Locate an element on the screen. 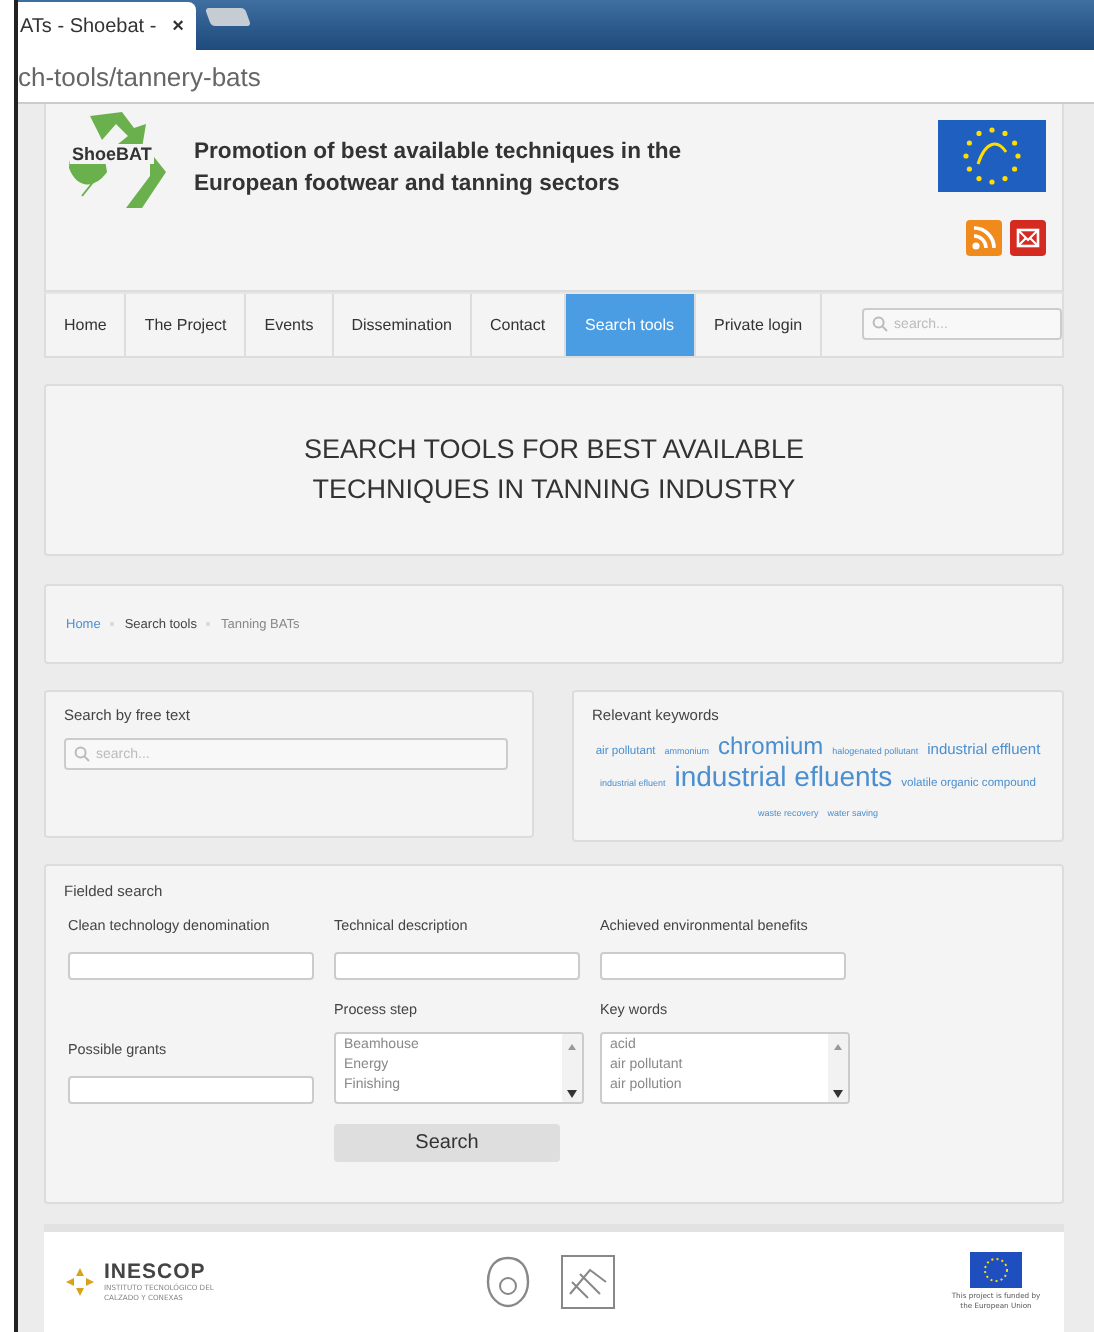  nav-item: Search tools is located at coordinates (631, 325).